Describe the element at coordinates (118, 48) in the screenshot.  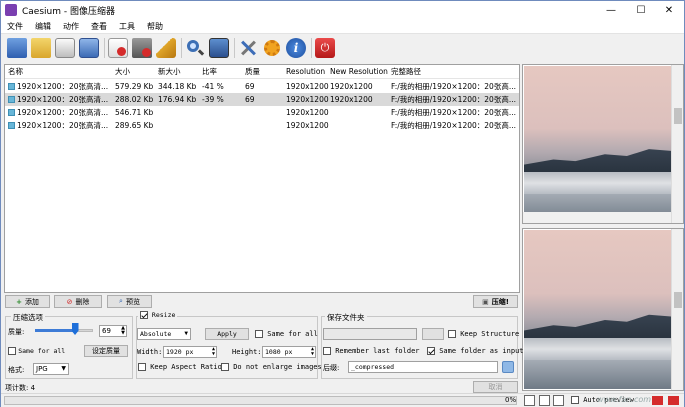
I see `remove-icon` at that location.